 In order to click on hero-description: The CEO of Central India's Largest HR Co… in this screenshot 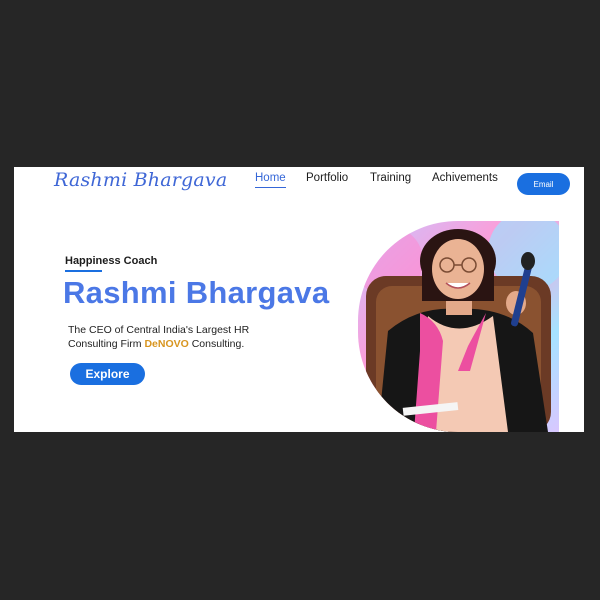, I will do `click(168, 337)`.